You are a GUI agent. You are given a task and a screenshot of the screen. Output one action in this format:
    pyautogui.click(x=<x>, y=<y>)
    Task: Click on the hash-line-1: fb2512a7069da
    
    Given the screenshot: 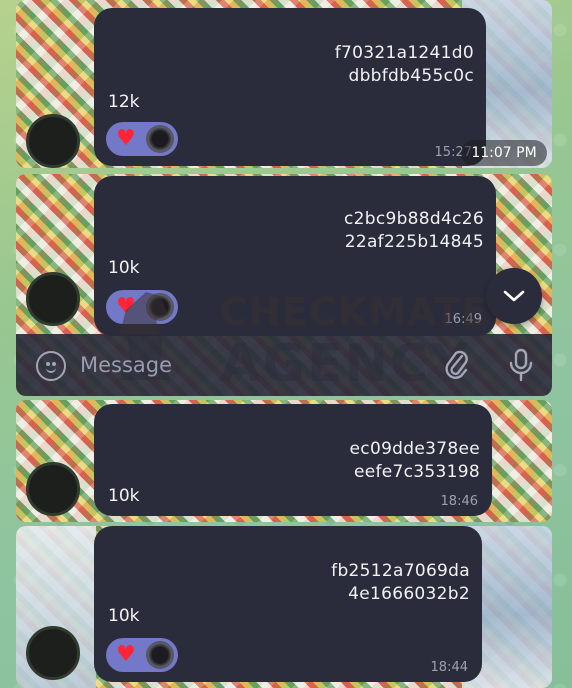 What is the action you would take?
    pyautogui.click(x=400, y=571)
    